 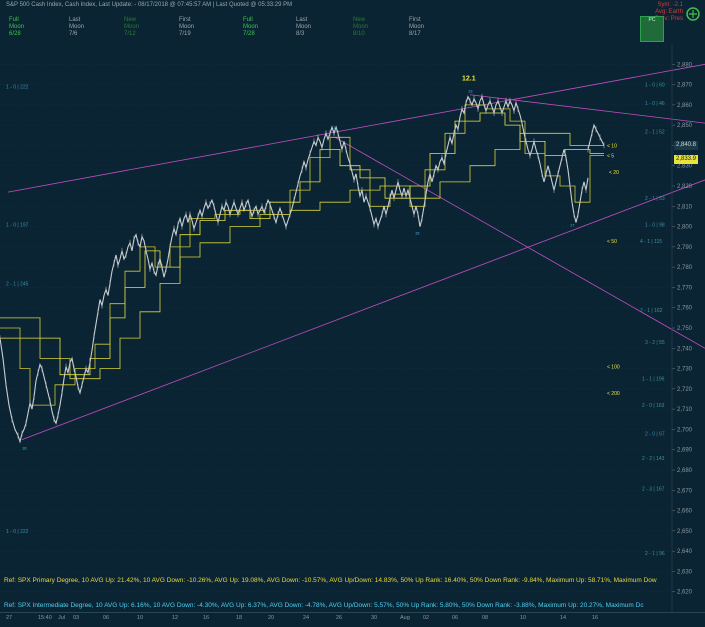 I want to click on y-tick-label: 2,790, so click(x=685, y=248).